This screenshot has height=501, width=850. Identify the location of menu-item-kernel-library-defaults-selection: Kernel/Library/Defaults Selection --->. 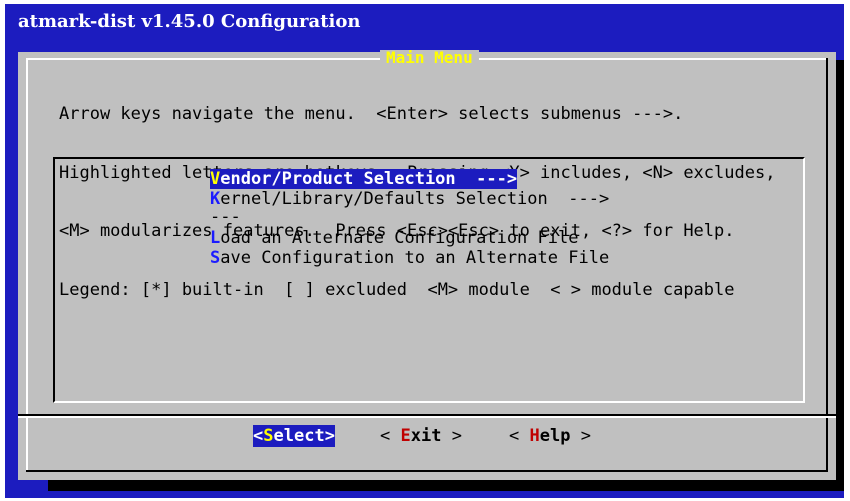
(409, 199).